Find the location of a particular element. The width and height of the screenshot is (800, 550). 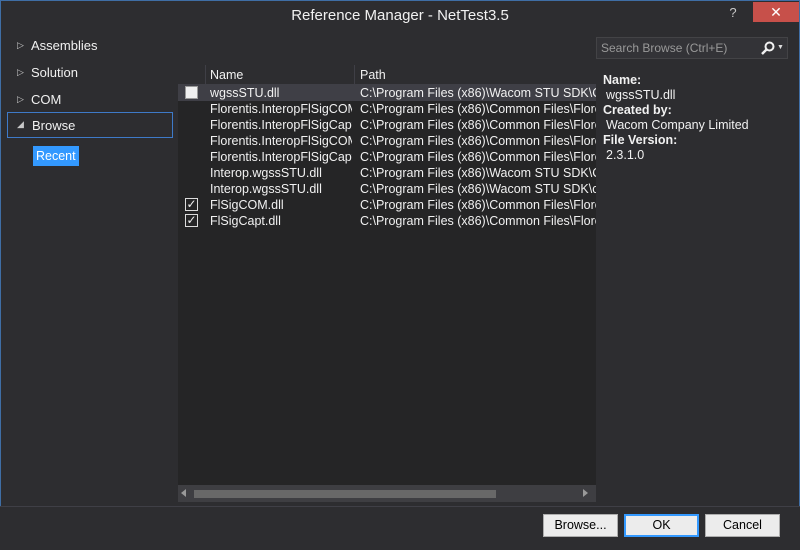

file-version-value: 2.3.1.0 is located at coordinates (625, 155).